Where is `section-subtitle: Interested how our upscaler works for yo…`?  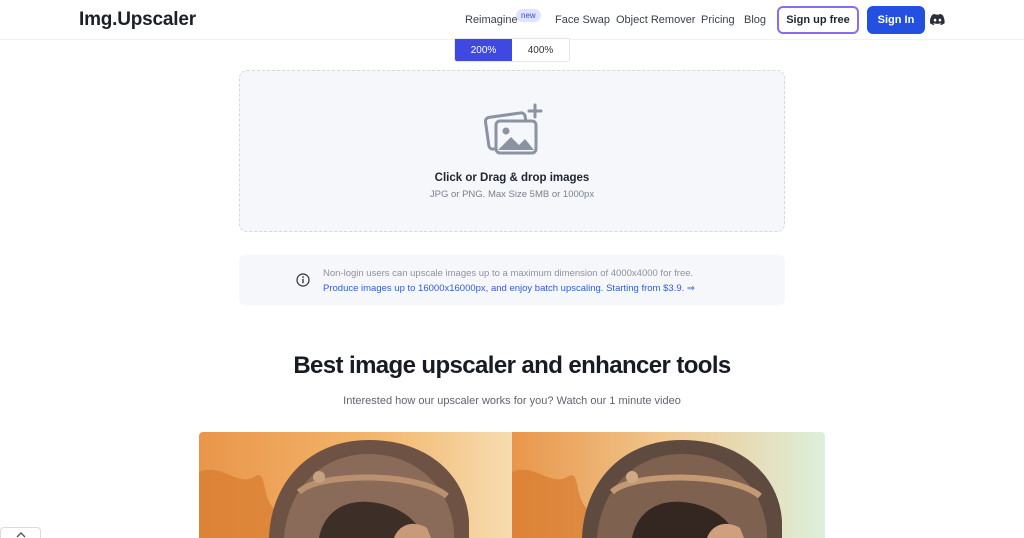
section-subtitle: Interested how our upscaler works for yo… is located at coordinates (512, 401).